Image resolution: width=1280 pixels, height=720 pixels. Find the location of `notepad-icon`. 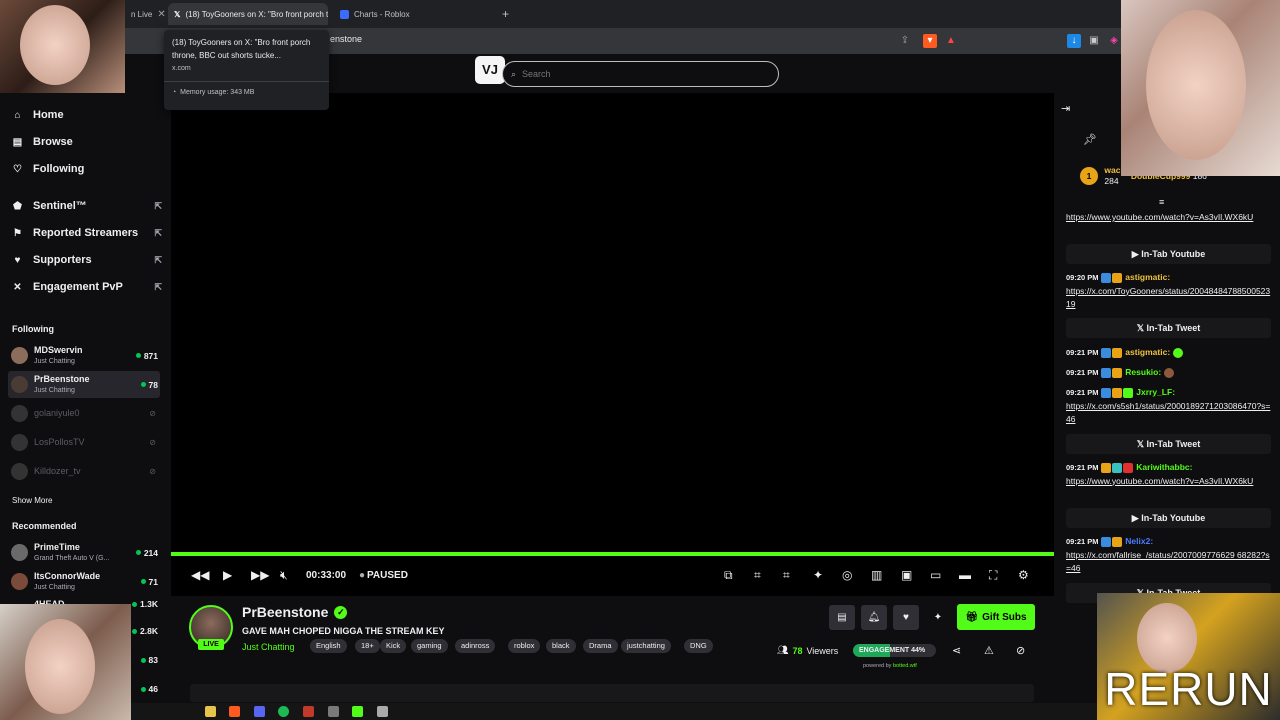

notepad-icon is located at coordinates (333, 711).